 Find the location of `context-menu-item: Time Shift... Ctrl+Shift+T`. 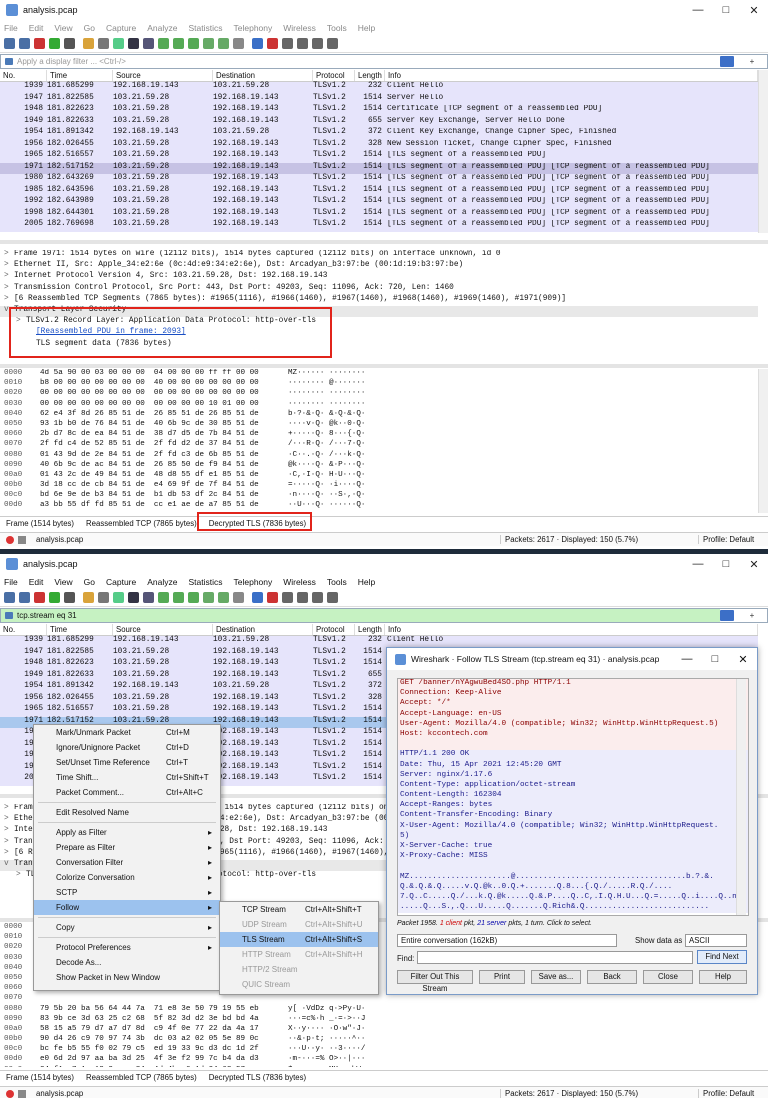

context-menu-item: Time Shift... Ctrl+Shift+T is located at coordinates (127, 777).